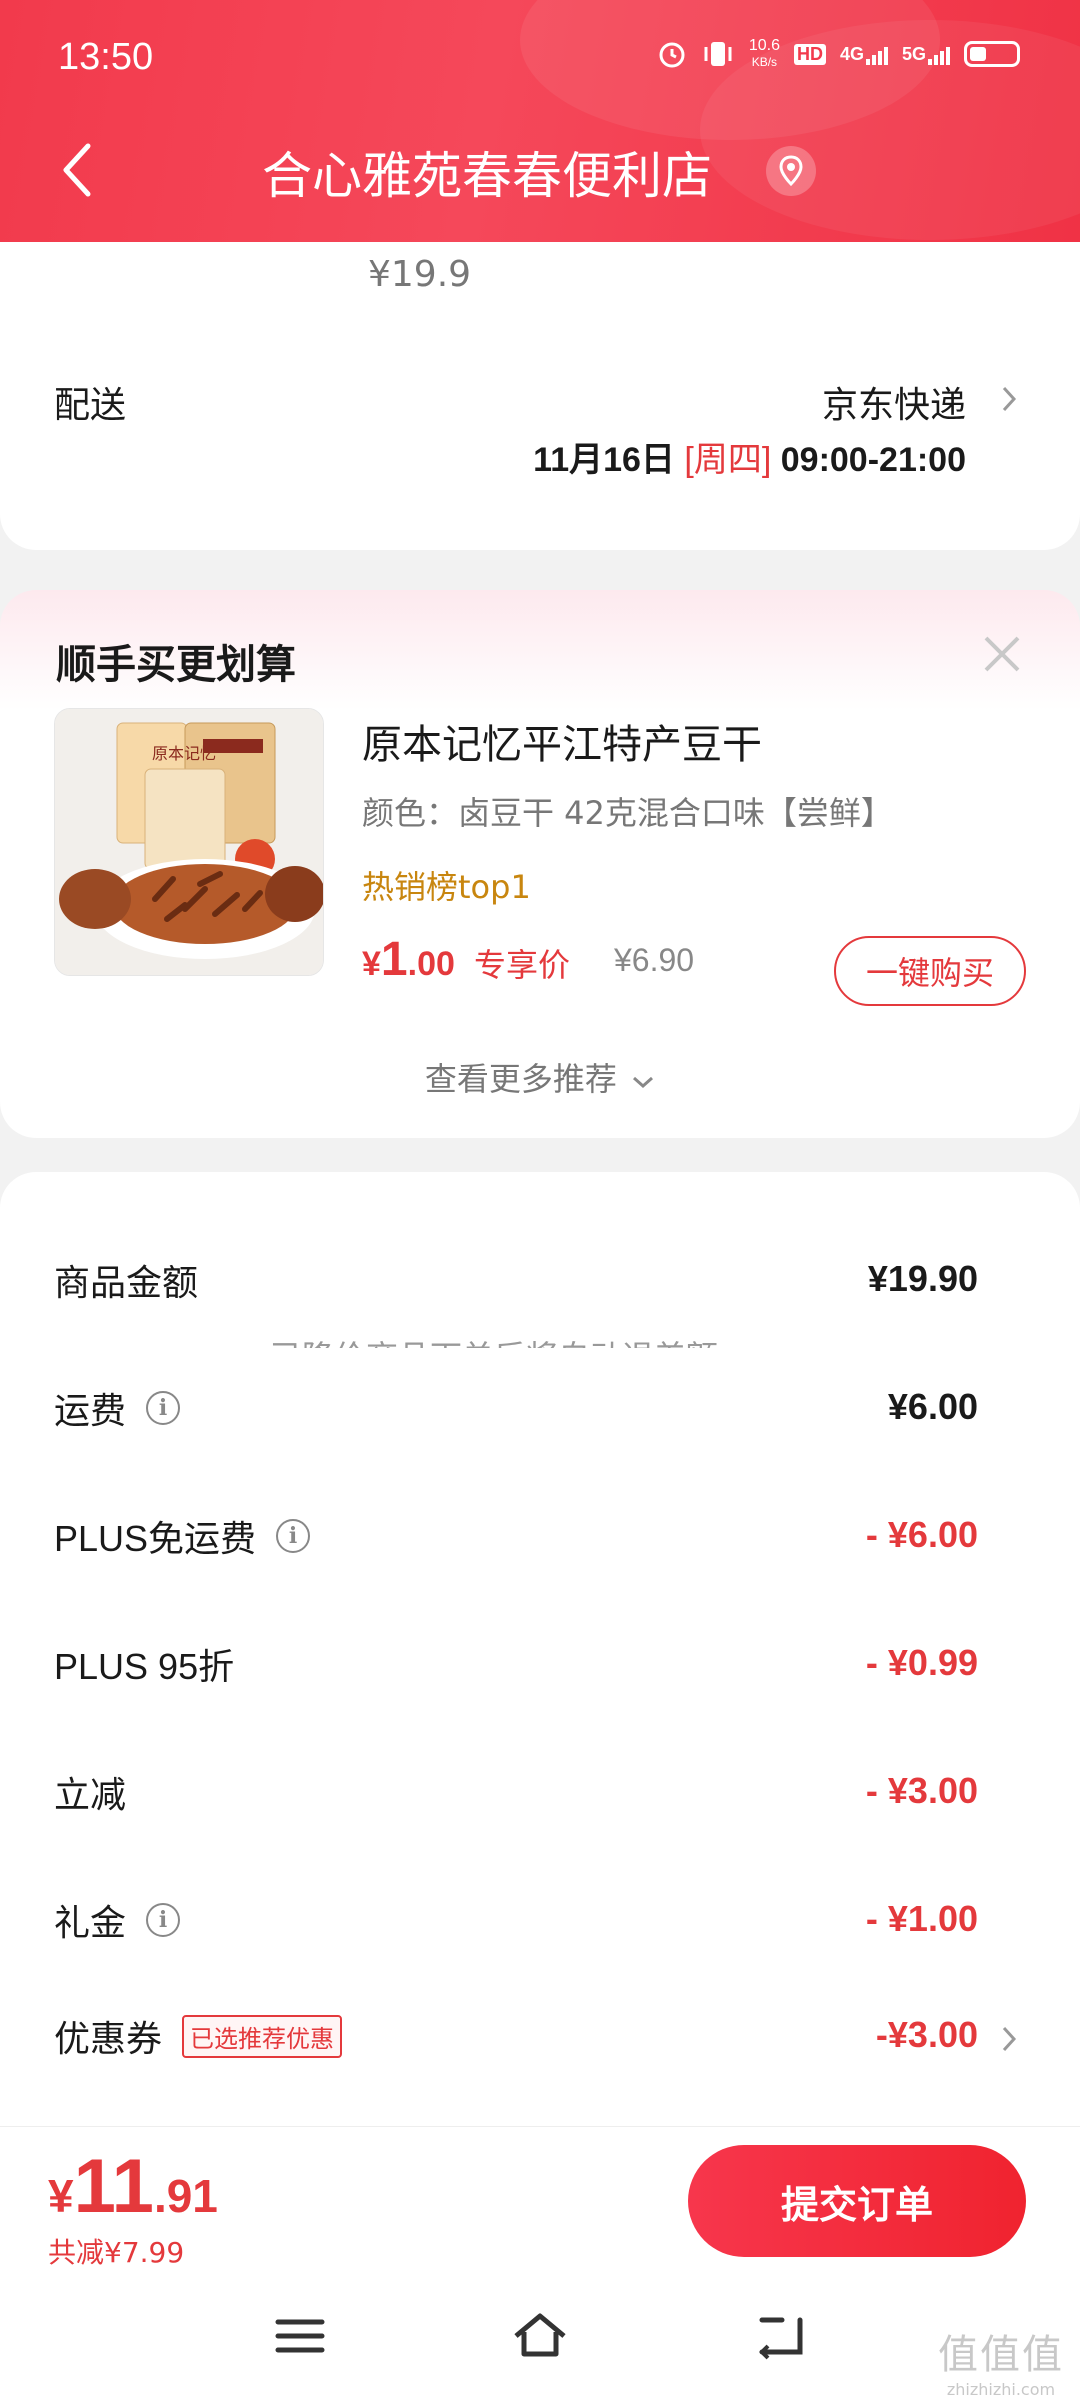  I want to click on signal-5g-label: 5G, so click(913, 53).